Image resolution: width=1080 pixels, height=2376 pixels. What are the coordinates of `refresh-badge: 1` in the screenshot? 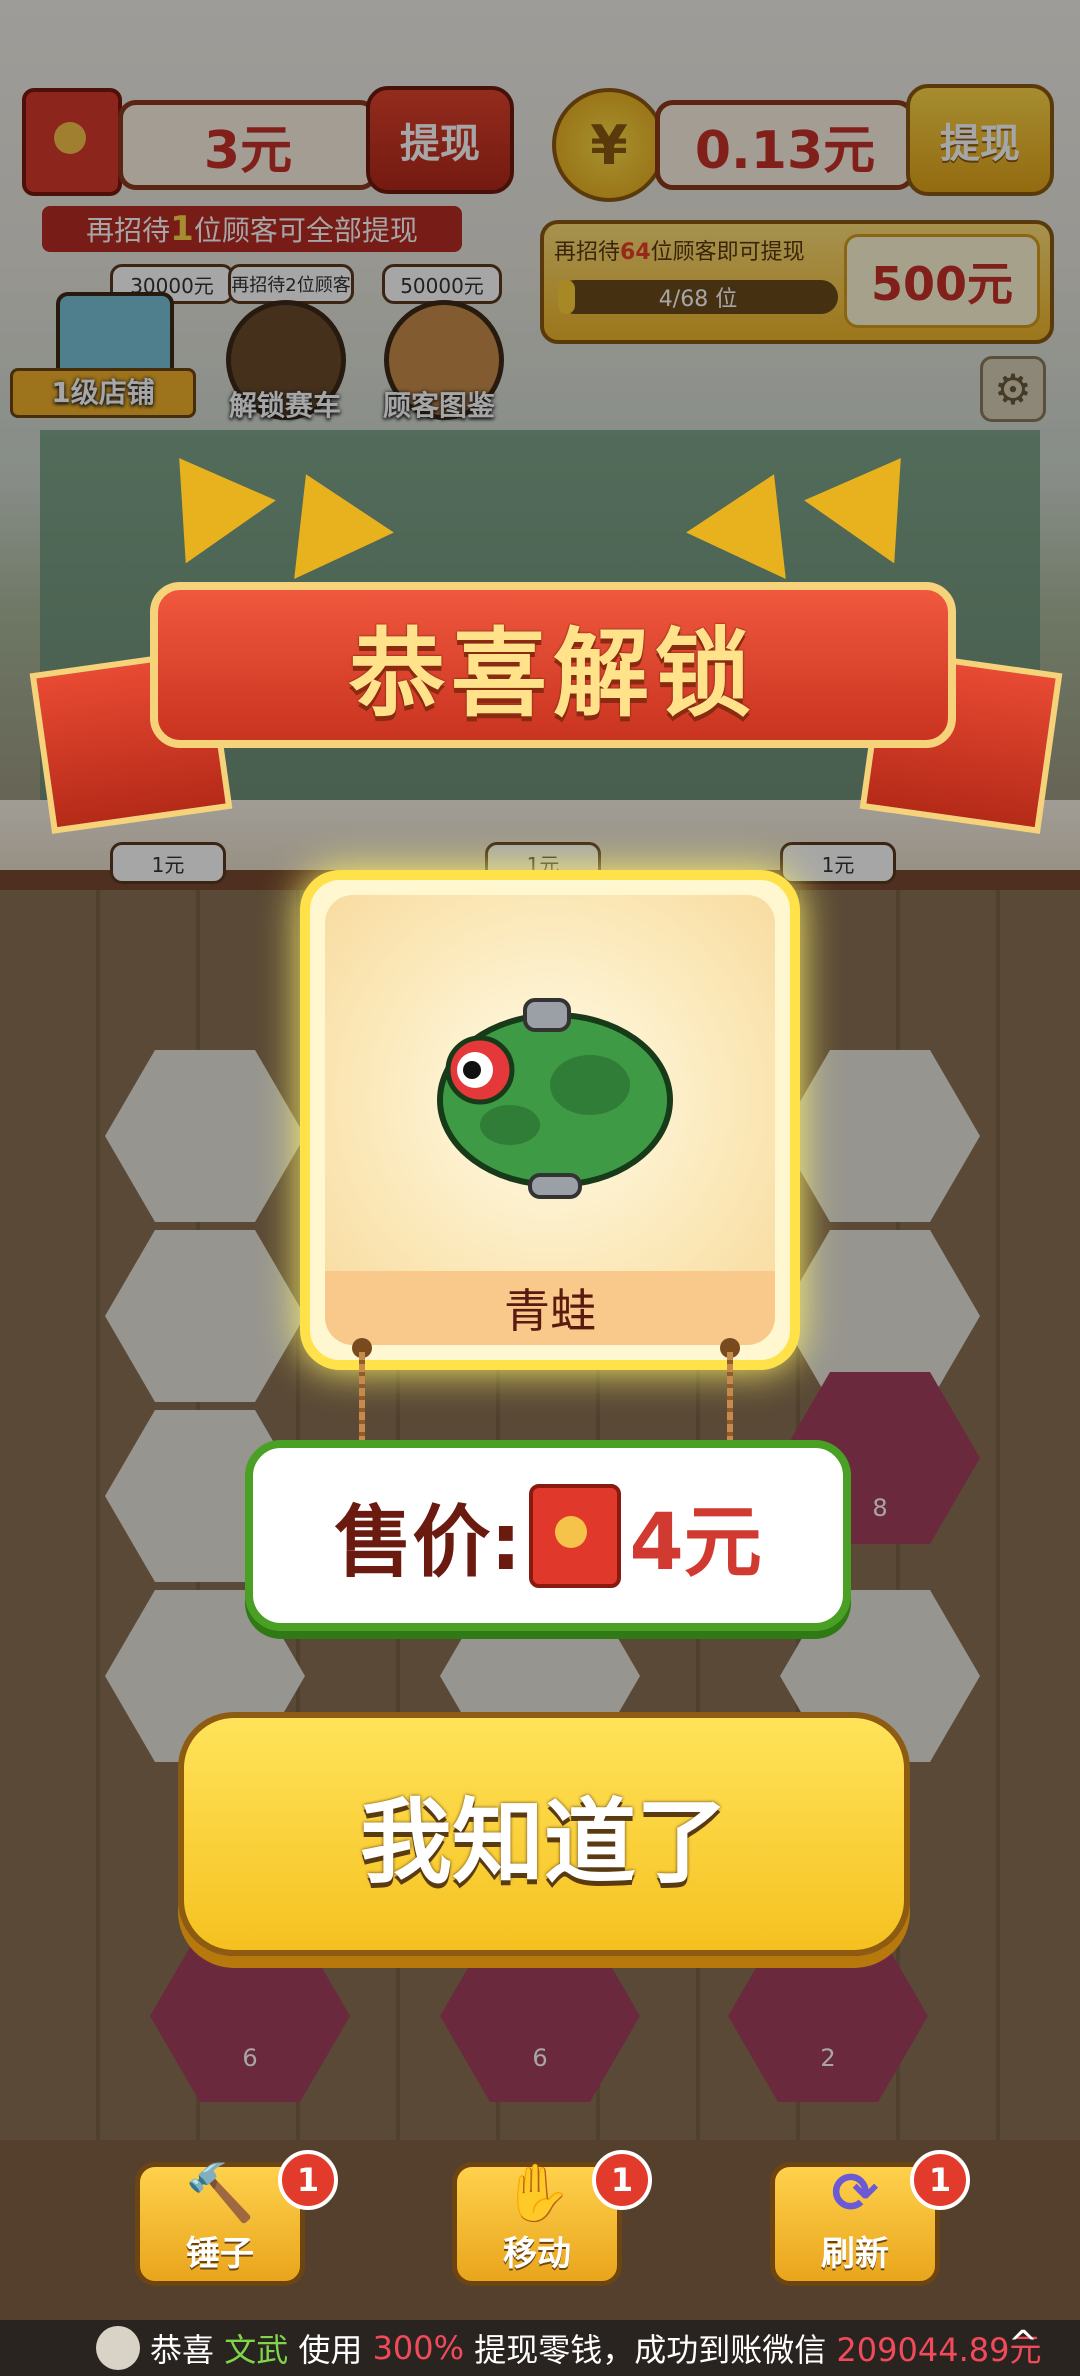 It's located at (940, 2180).